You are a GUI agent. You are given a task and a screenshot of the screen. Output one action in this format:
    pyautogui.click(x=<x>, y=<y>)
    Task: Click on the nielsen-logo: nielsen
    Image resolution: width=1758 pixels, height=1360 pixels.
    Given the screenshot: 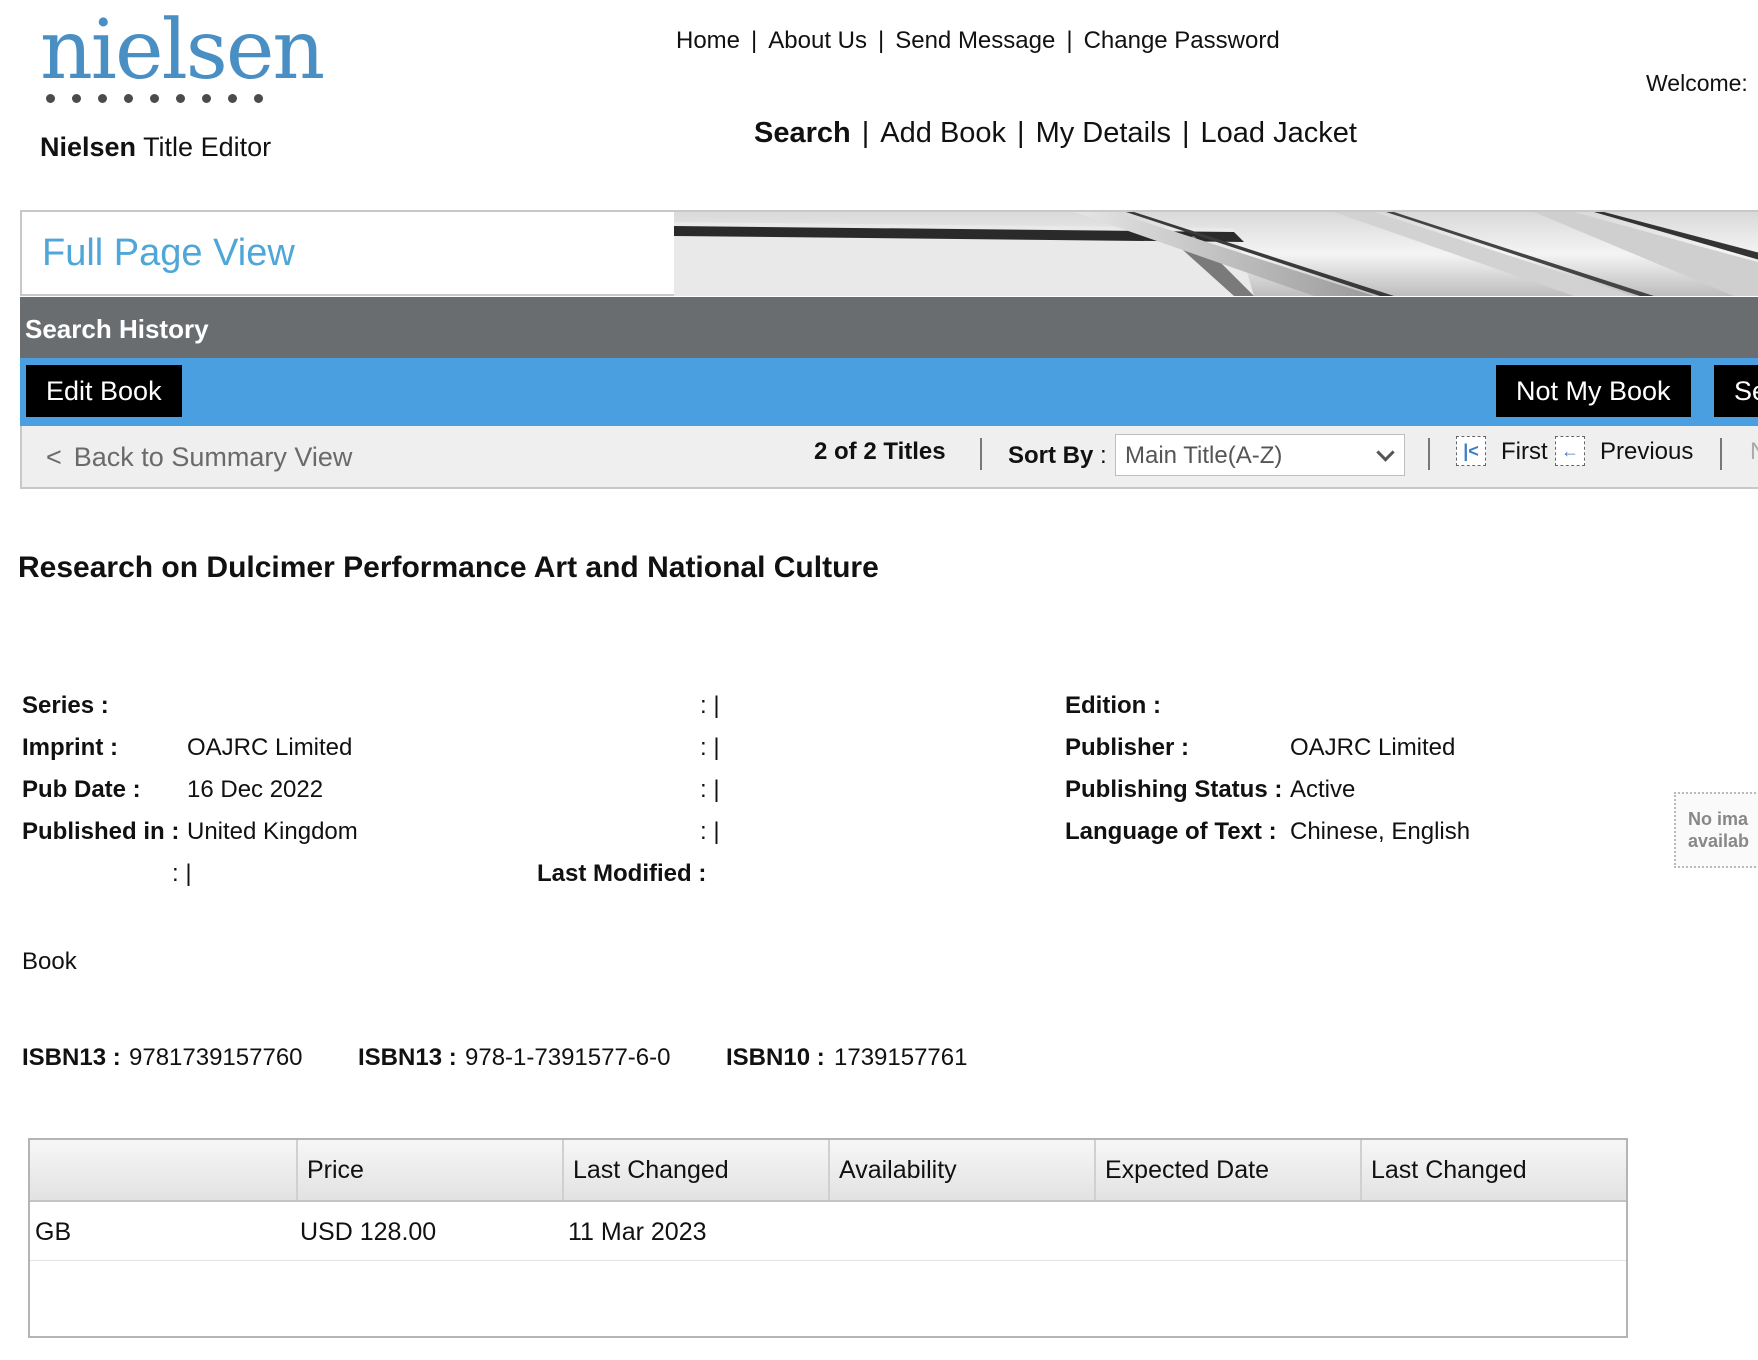 What is the action you would take?
    pyautogui.click(x=182, y=53)
    